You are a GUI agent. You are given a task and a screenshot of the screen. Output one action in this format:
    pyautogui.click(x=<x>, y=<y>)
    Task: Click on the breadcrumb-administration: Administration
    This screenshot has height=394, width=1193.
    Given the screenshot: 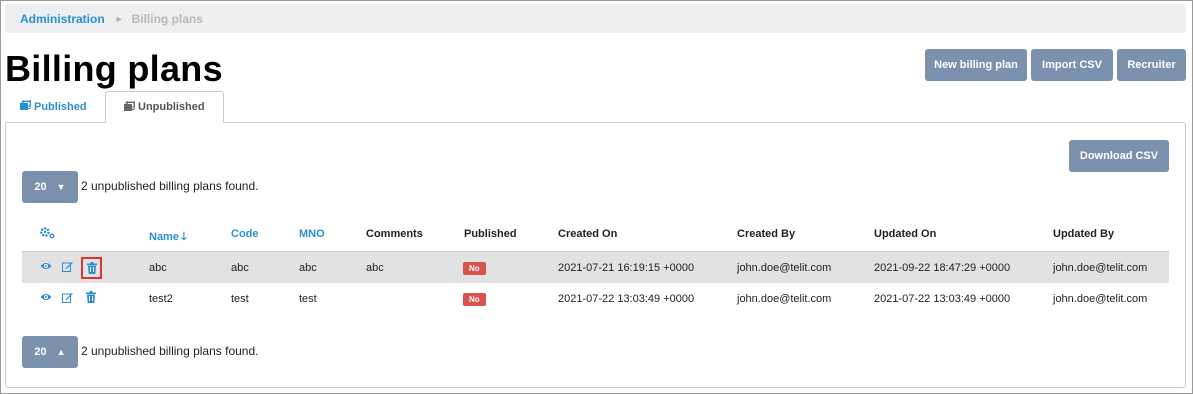 What is the action you would take?
    pyautogui.click(x=62, y=19)
    